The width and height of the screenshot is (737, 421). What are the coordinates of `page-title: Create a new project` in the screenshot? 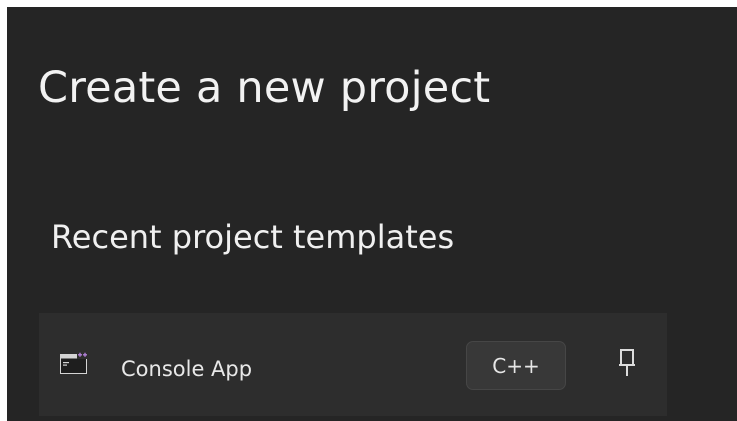 It's located at (264, 88).